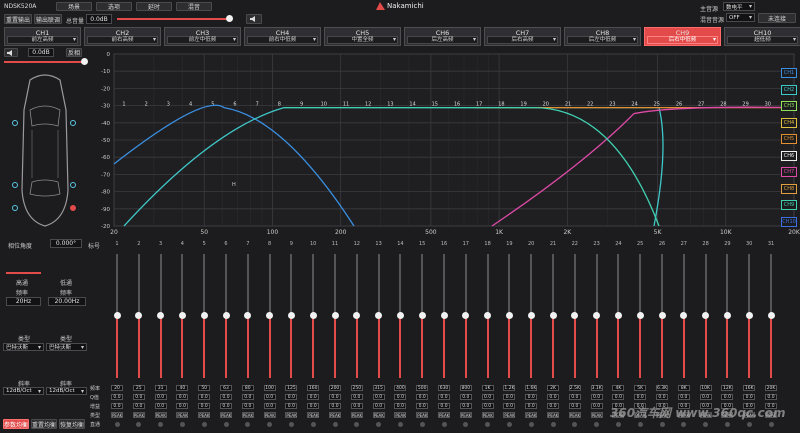 The width and height of the screenshot is (800, 433). What do you see at coordinates (182, 388) in the screenshot?
I see `eq-freq-value: 40` at bounding box center [182, 388].